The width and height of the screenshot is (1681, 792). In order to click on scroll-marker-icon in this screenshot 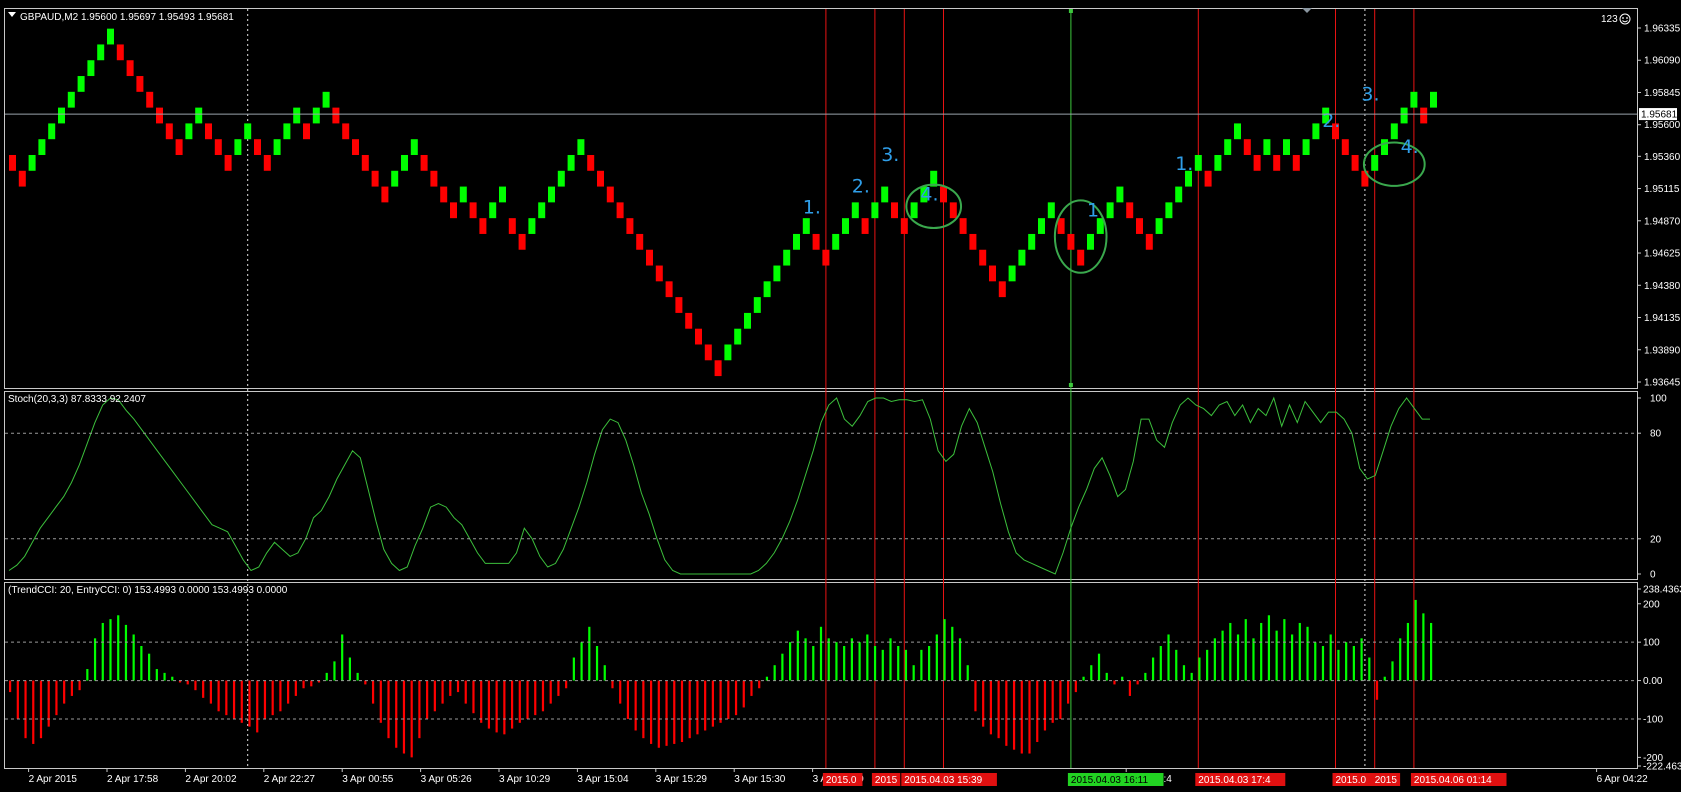, I will do `click(1307, 10)`.